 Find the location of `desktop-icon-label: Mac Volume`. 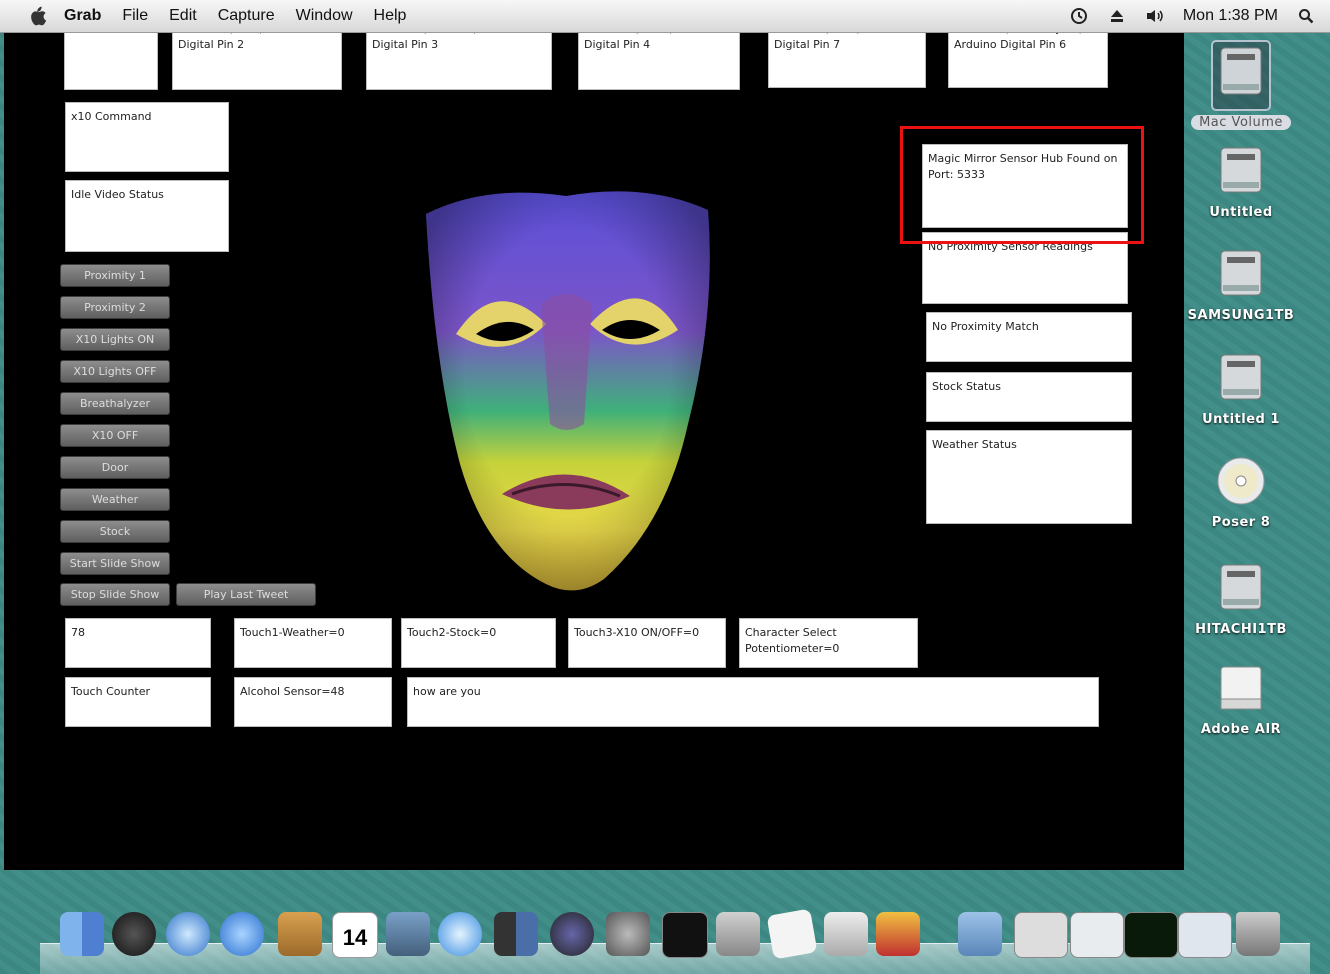

desktop-icon-label: Mac Volume is located at coordinates (1241, 122).